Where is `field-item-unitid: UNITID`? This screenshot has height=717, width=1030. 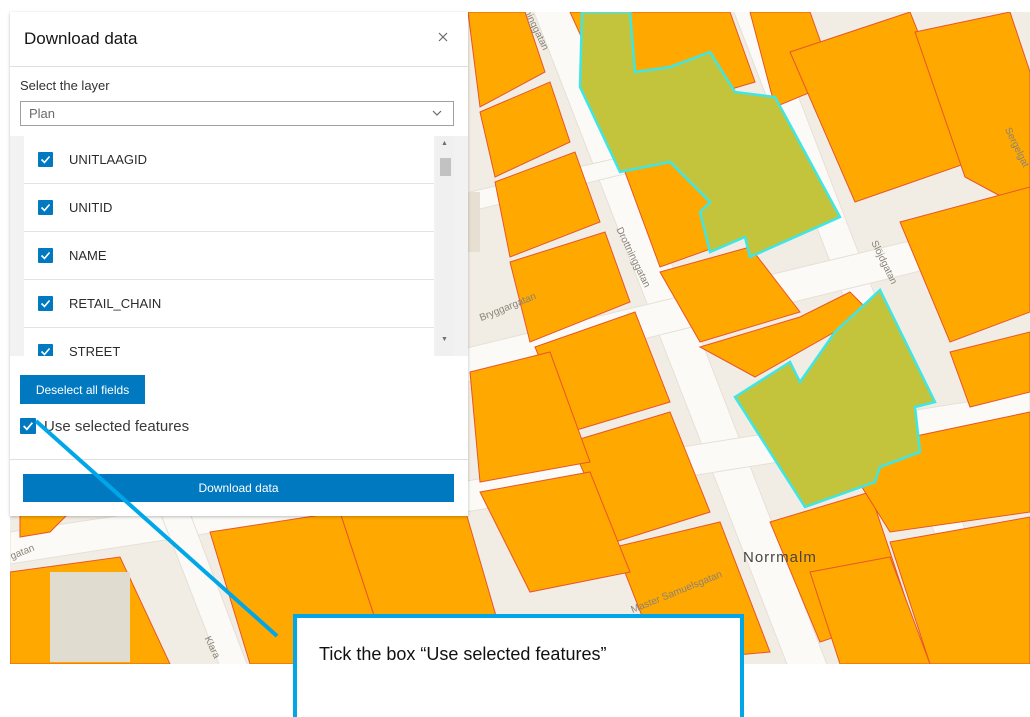
field-item-unitid: UNITID is located at coordinates (229, 208).